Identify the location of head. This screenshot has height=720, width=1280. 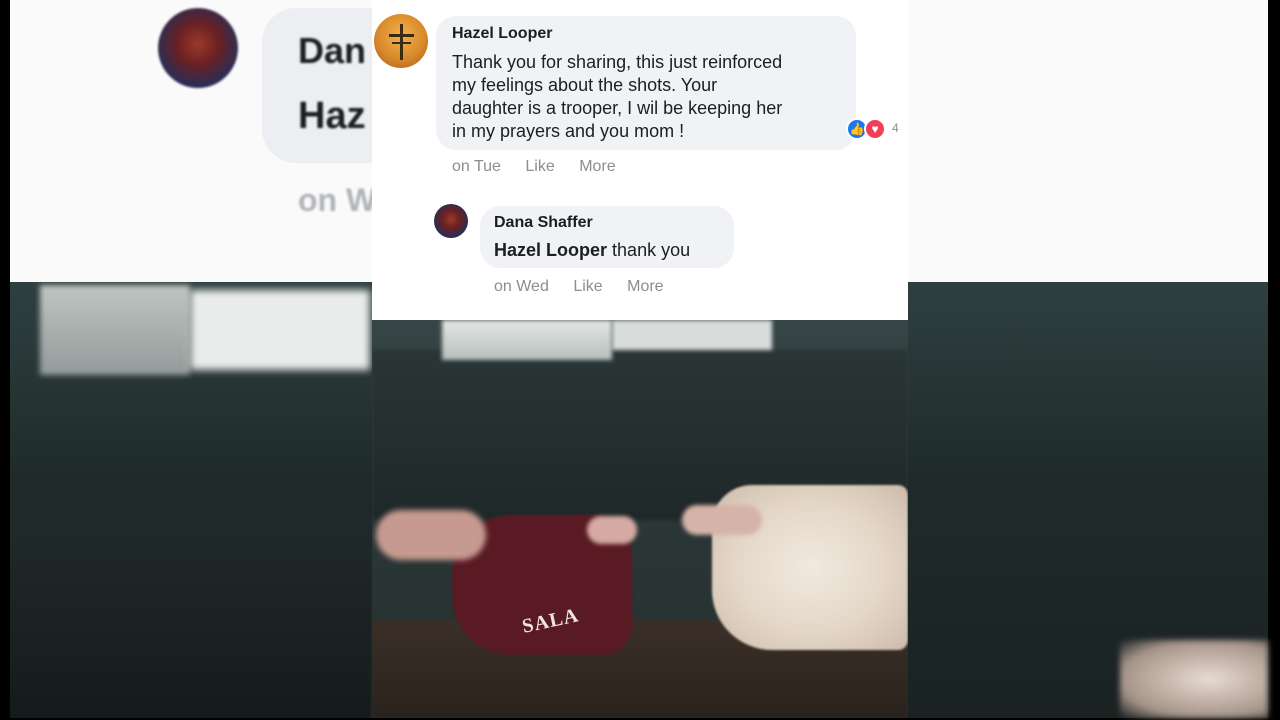
(431, 535).